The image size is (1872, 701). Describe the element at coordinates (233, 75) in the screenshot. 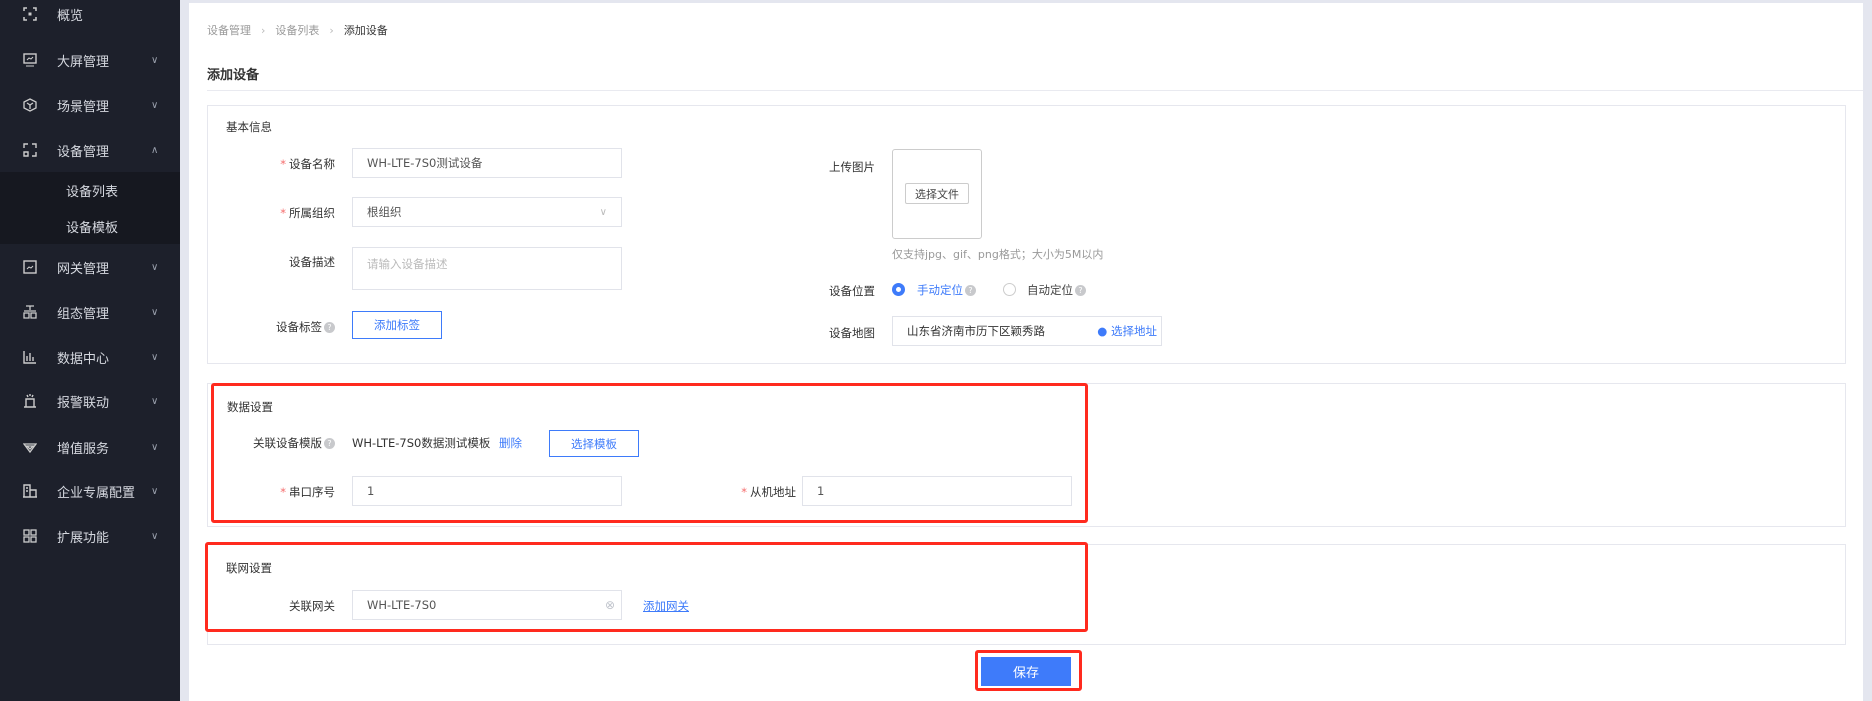

I see `page-title: 添加设备` at that location.